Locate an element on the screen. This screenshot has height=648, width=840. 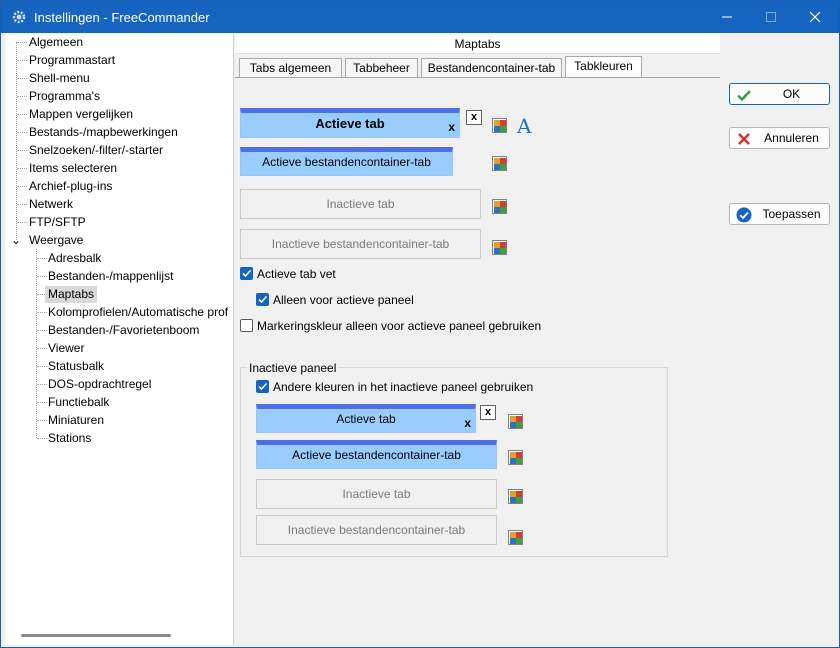
active-tab-swatch: Actieve tab x is located at coordinates (350, 123).